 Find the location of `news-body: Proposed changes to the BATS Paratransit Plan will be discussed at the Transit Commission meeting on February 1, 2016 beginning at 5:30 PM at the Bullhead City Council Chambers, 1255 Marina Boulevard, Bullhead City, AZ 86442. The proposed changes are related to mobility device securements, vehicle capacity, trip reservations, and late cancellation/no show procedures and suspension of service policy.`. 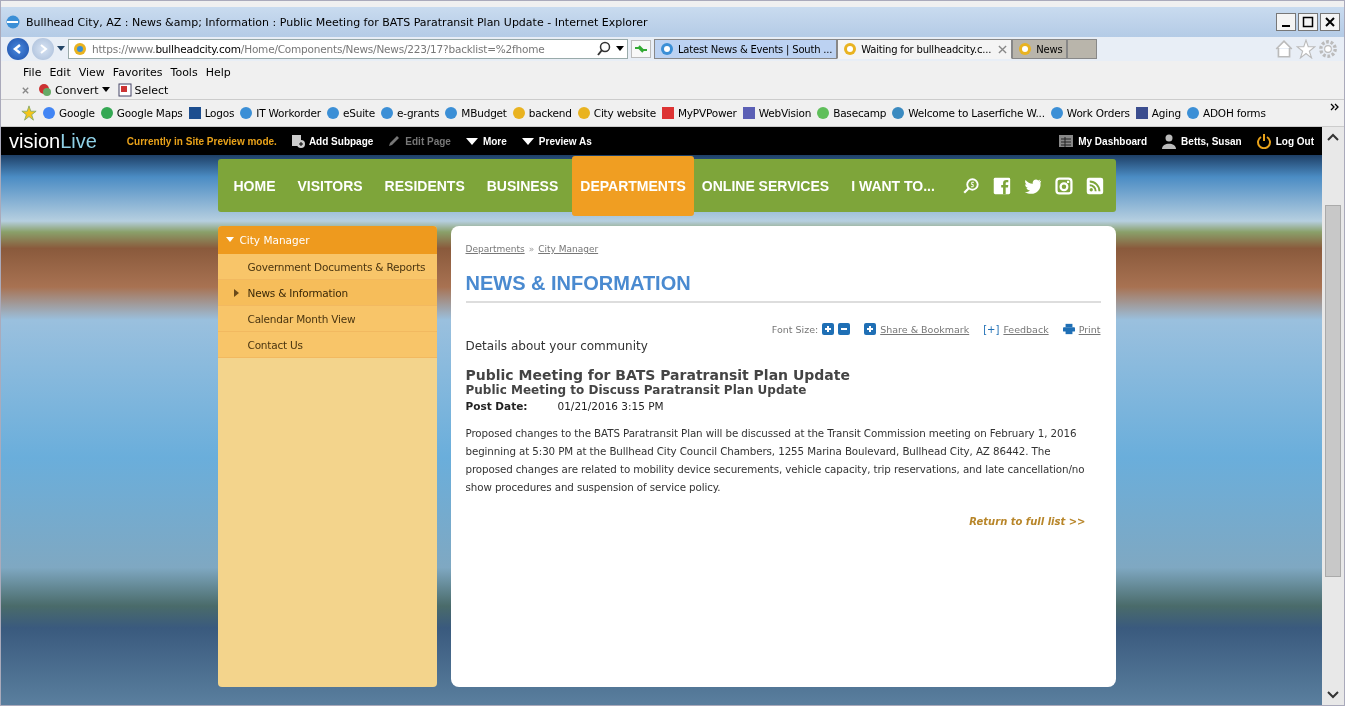

news-body: Proposed changes to the BATS Paratransit Plan will be discussed at the Transit Commission meeting on February 1, 2016 beginning at 5:30 PM at the Bullhead City Council Chambers, 1255 Marina Boulevard, Bullhead City, AZ 86442. The proposed changes are related to mobility device securements, vehicle capacity, trip reservations, and late cancellation/no show procedures and suspension of service policy. is located at coordinates (775, 460).